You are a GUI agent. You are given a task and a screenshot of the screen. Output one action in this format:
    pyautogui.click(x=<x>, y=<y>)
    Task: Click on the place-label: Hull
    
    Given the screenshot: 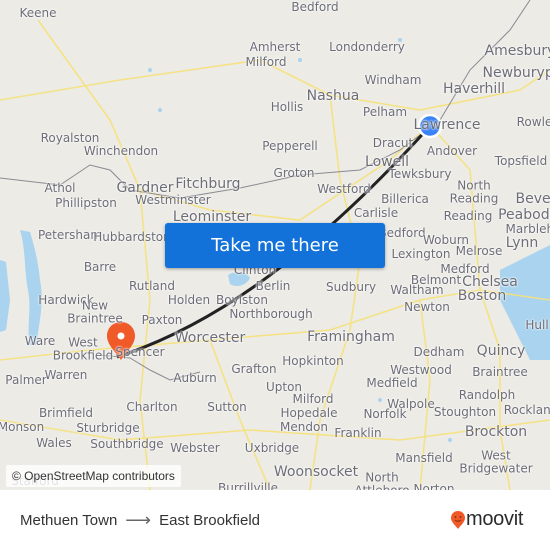 What is the action you would take?
    pyautogui.click(x=537, y=325)
    